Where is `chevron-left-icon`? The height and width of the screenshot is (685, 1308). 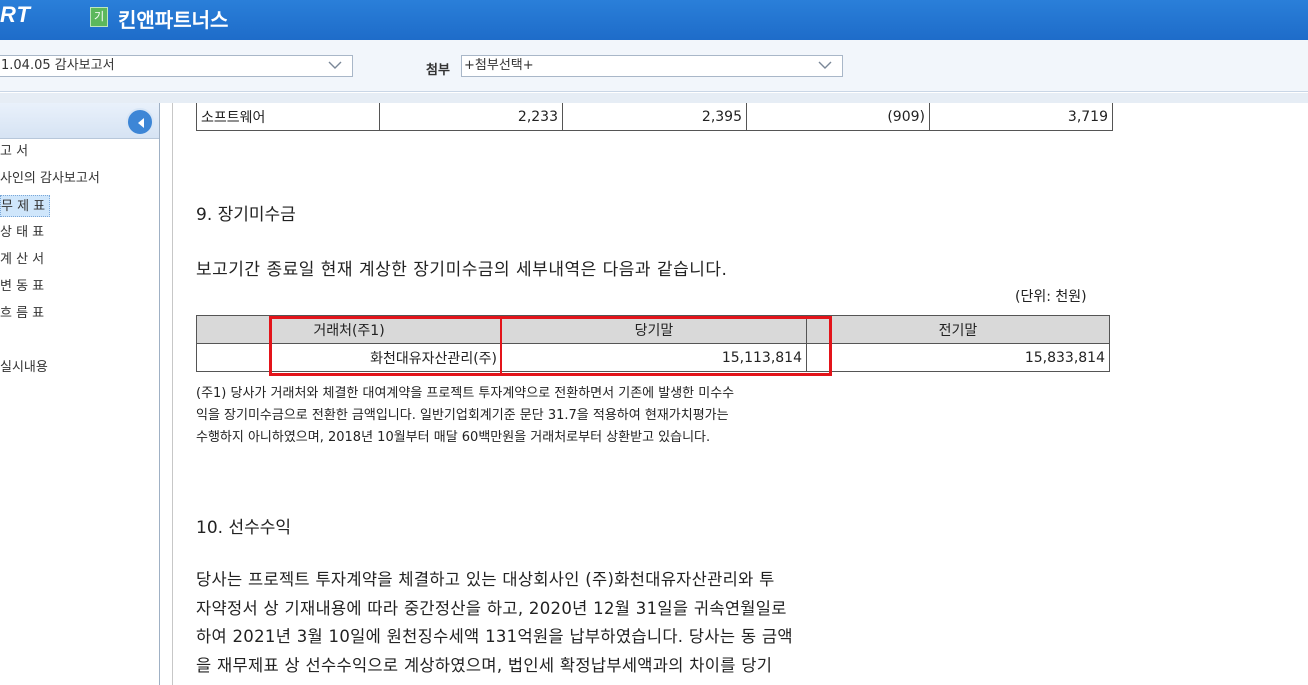
chevron-left-icon is located at coordinates (141, 123).